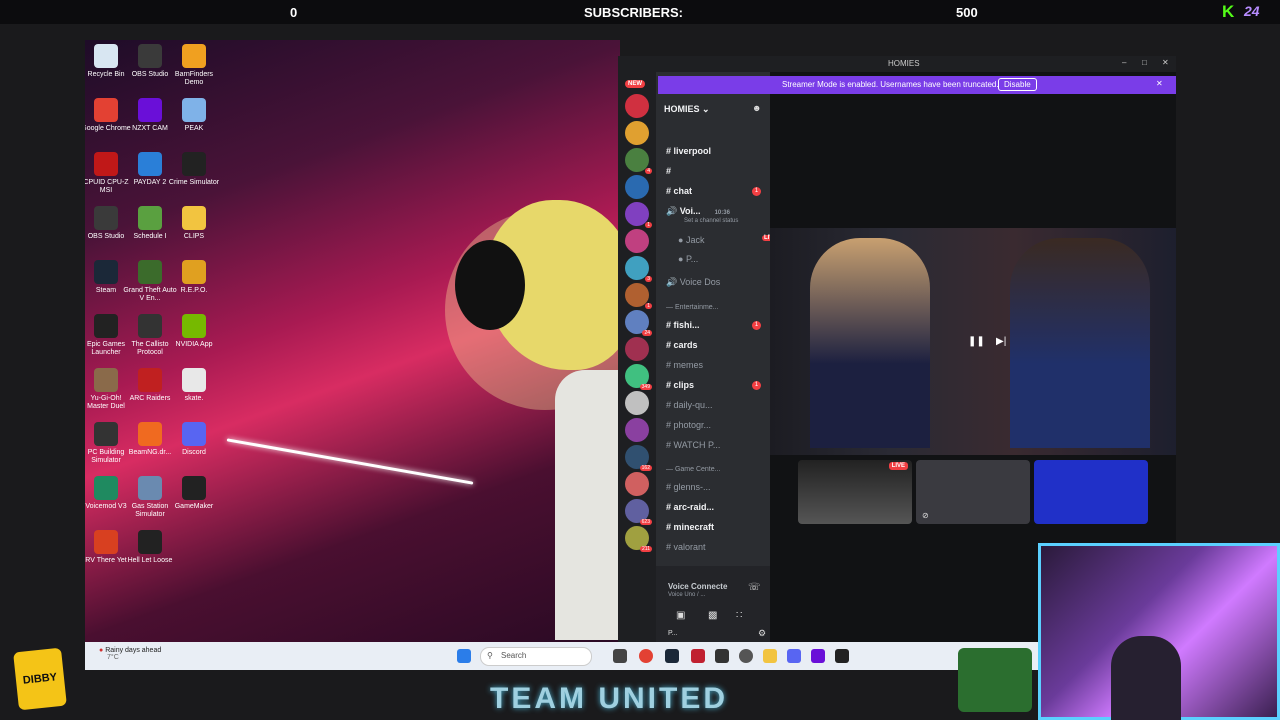 The image size is (1280, 720). What do you see at coordinates (762, 633) in the screenshot?
I see `settings-gear-icon: ⚙` at bounding box center [762, 633].